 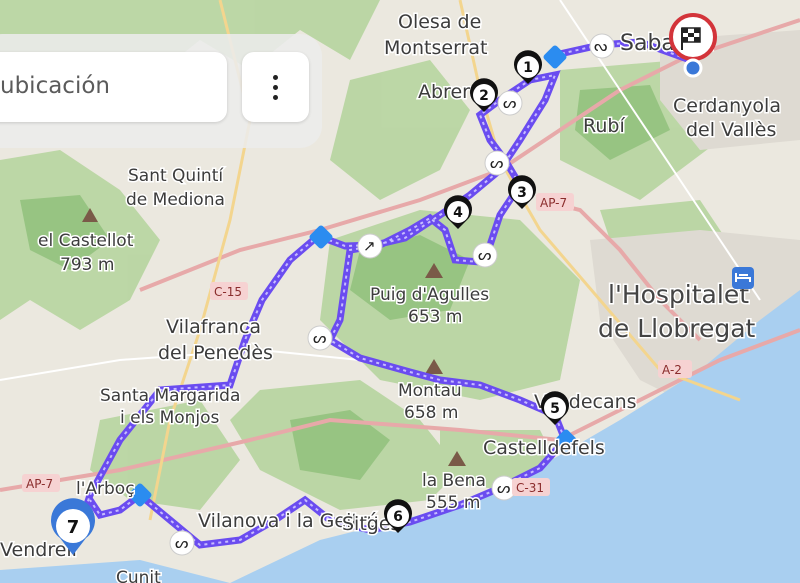 I want to click on place-la-bena: la Bena, so click(x=454, y=481).